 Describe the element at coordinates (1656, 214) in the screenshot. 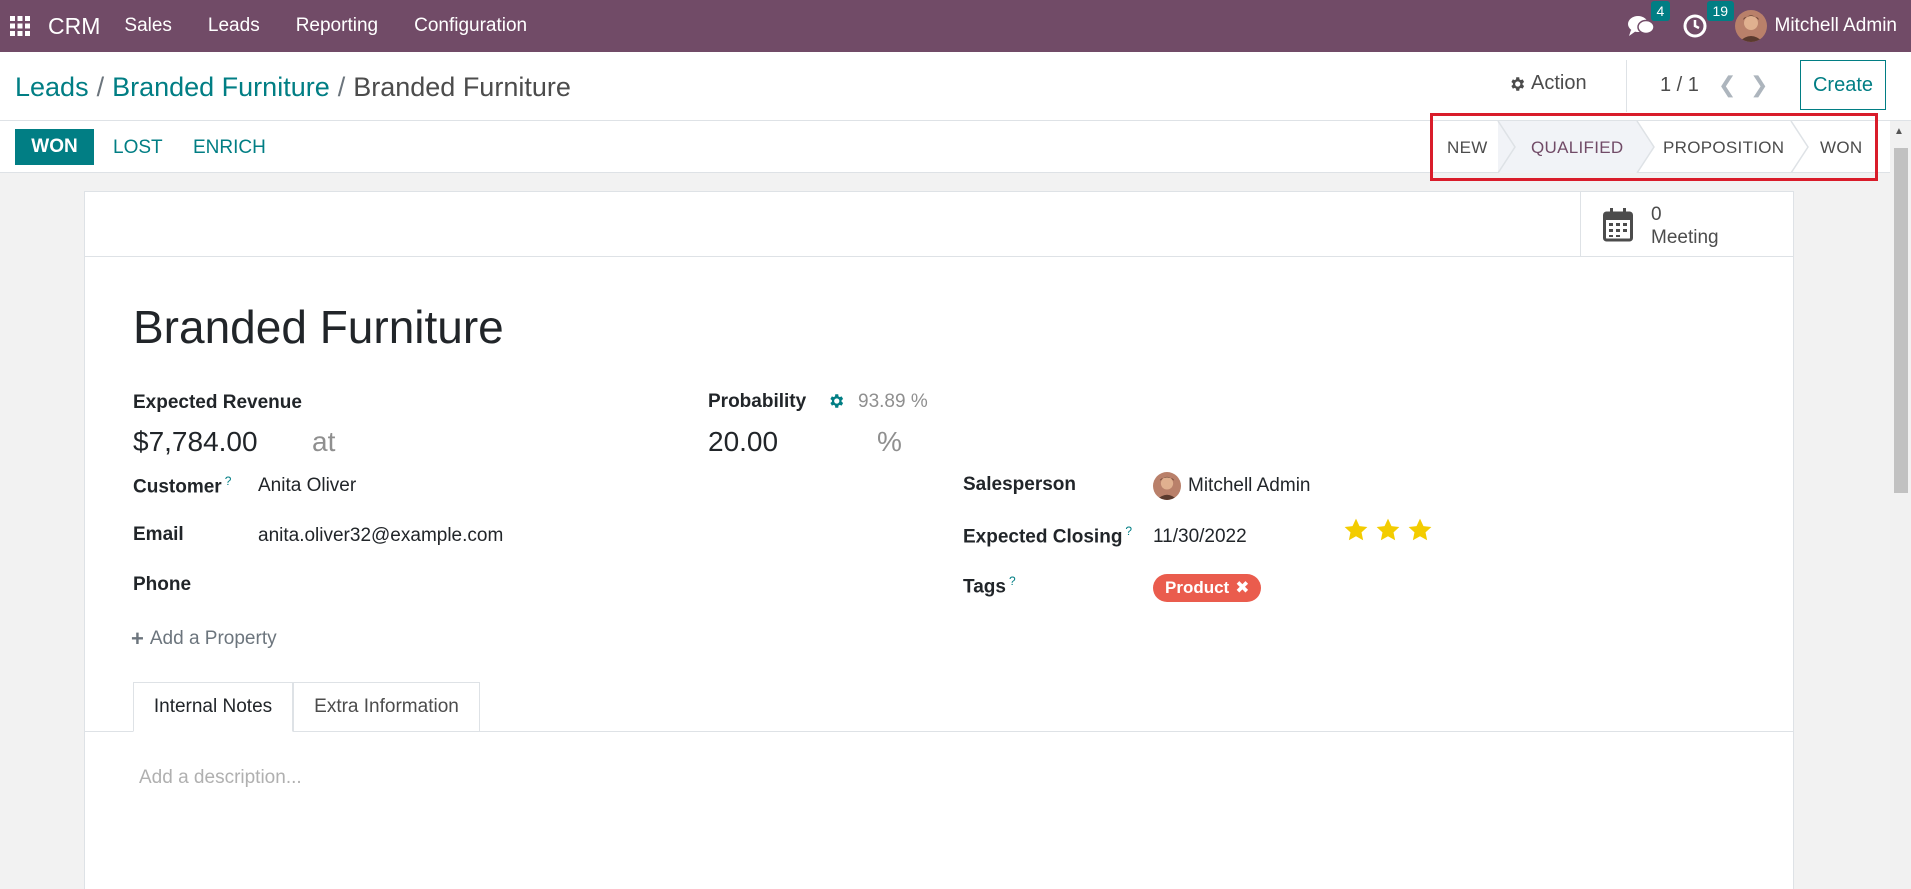

I see `meeting-count: 0` at that location.